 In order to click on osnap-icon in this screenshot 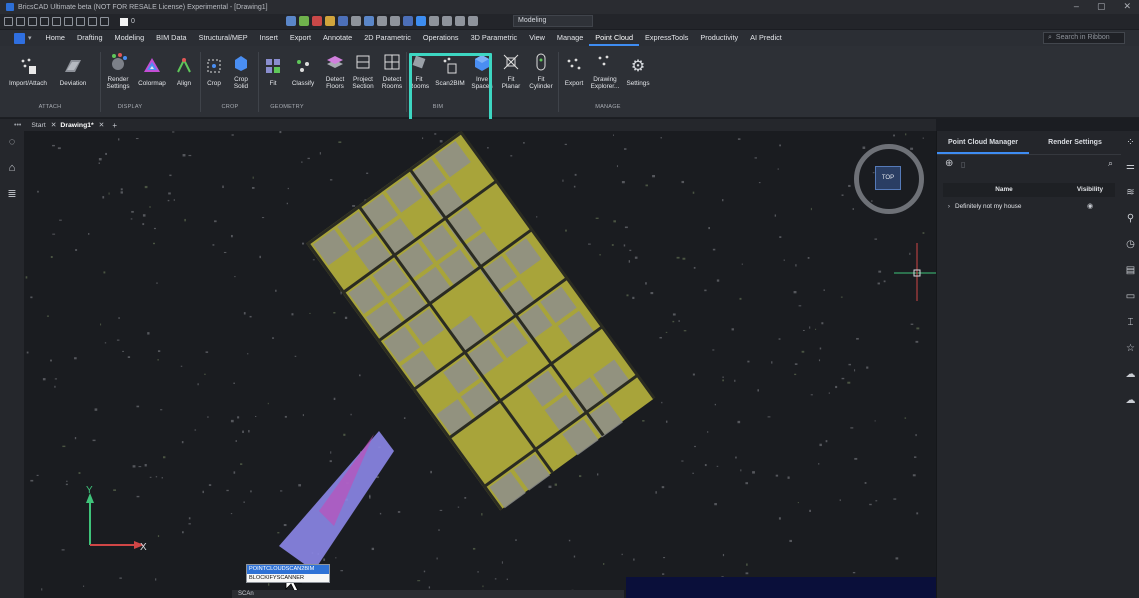, I will do `click(330, 21)`.